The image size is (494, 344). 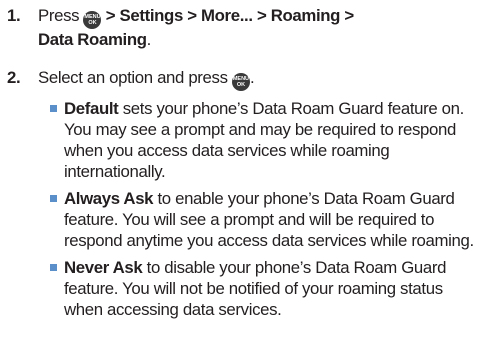 What do you see at coordinates (109, 198) in the screenshot?
I see `option-title: Always Ask` at bounding box center [109, 198].